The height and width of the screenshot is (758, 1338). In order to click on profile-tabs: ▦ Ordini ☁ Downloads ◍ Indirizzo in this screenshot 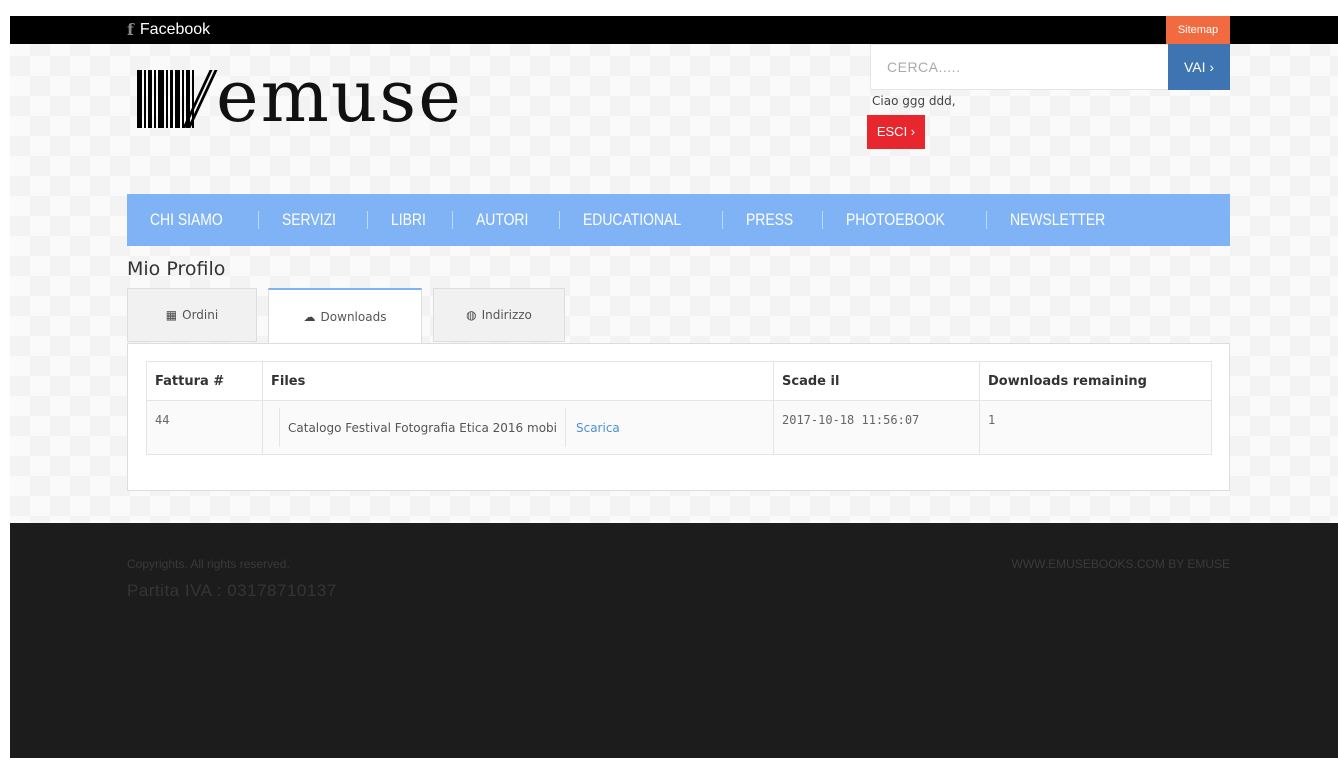, I will do `click(351, 316)`.